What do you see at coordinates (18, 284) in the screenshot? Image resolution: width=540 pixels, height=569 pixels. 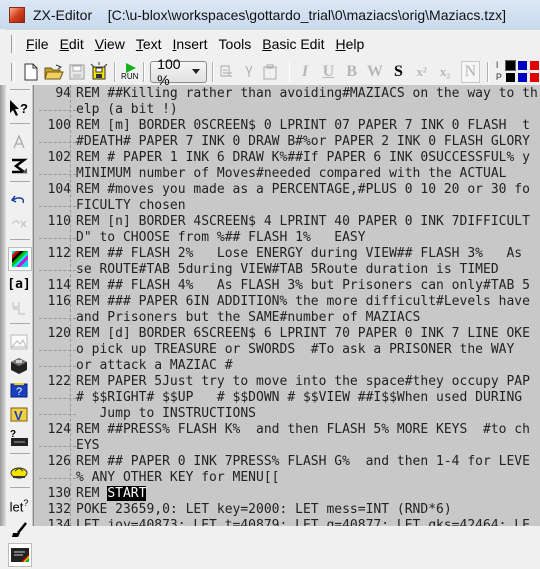 I see `insert-char-button: [a]` at bounding box center [18, 284].